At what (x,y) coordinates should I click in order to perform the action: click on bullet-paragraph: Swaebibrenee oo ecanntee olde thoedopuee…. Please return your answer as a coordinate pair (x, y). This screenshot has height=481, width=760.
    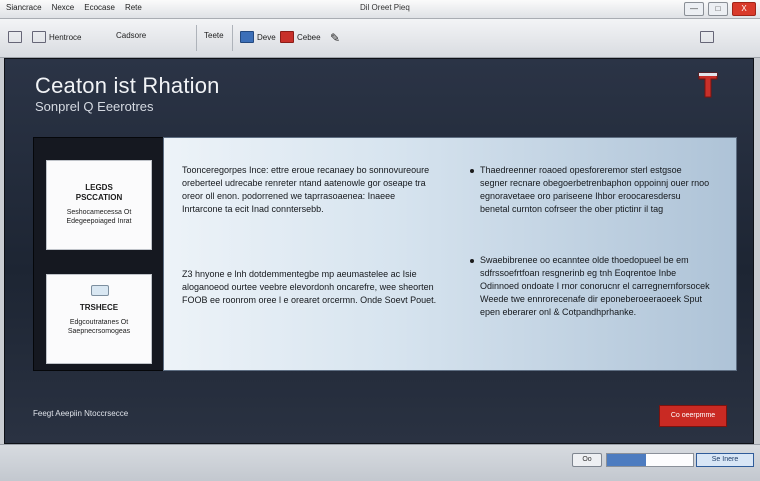
    Looking at the image, I should click on (590, 286).